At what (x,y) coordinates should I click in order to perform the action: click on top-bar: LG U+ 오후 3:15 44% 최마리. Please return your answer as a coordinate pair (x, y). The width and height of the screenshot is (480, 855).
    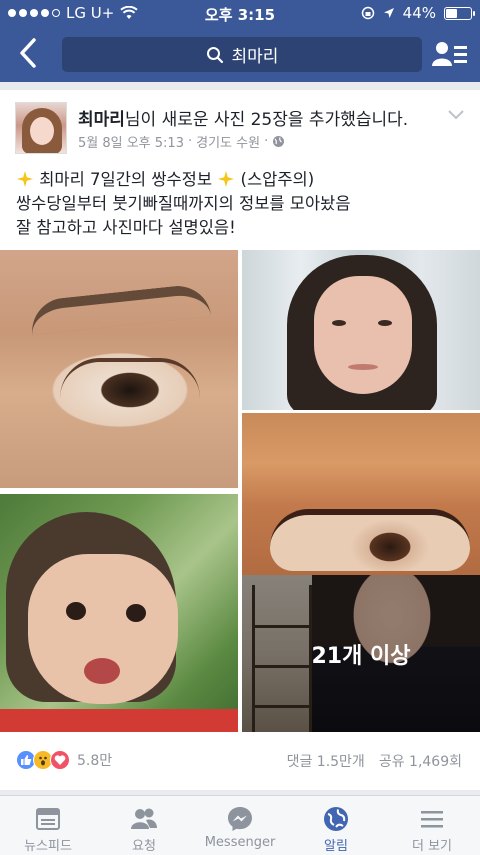
    Looking at the image, I should click on (240, 41).